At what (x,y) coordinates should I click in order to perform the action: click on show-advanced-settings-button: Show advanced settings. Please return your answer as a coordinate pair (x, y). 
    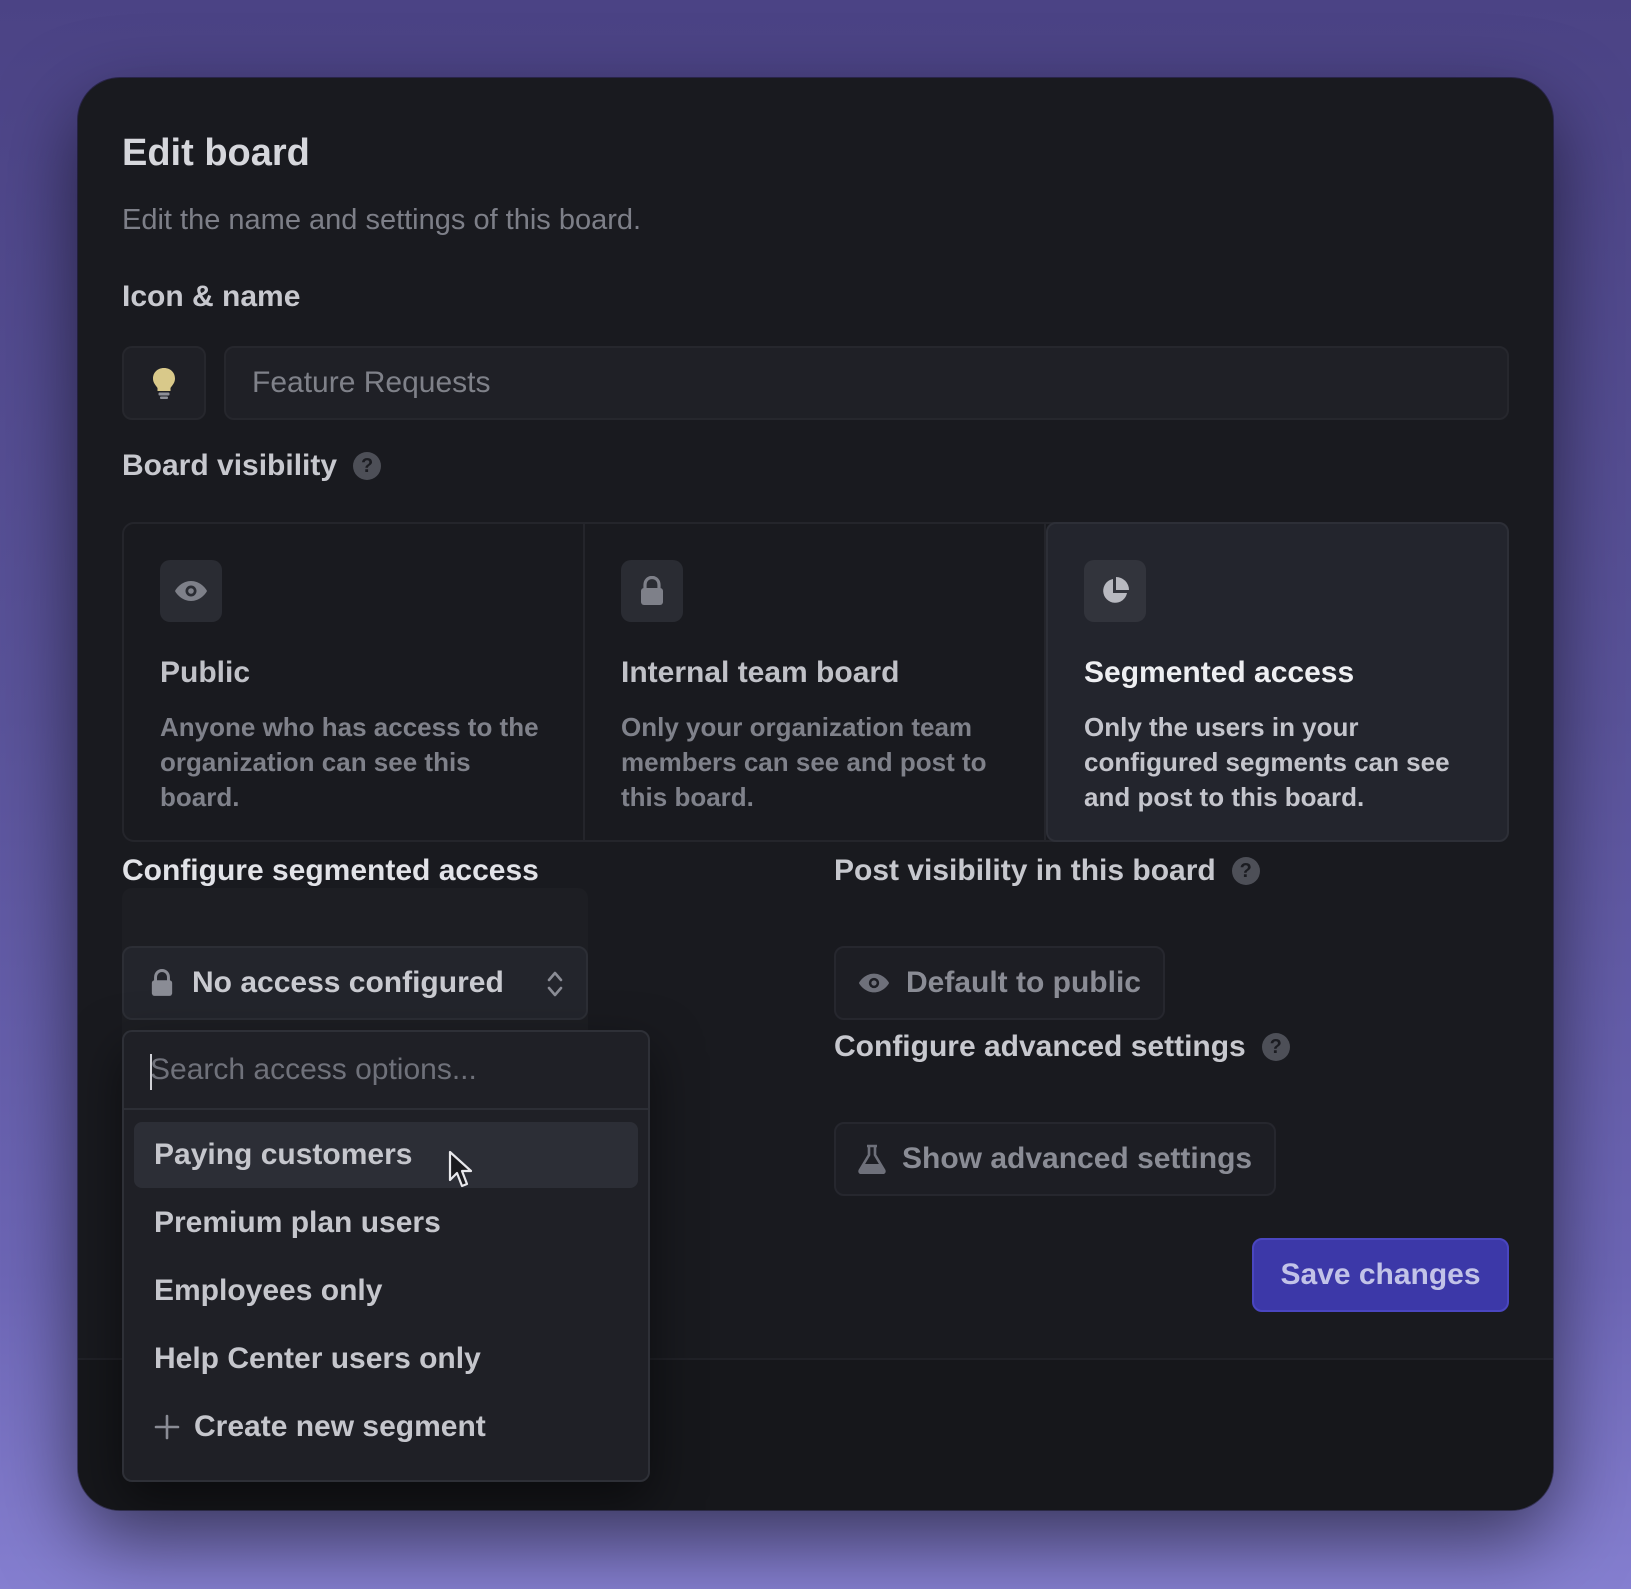
    Looking at the image, I should click on (1055, 1159).